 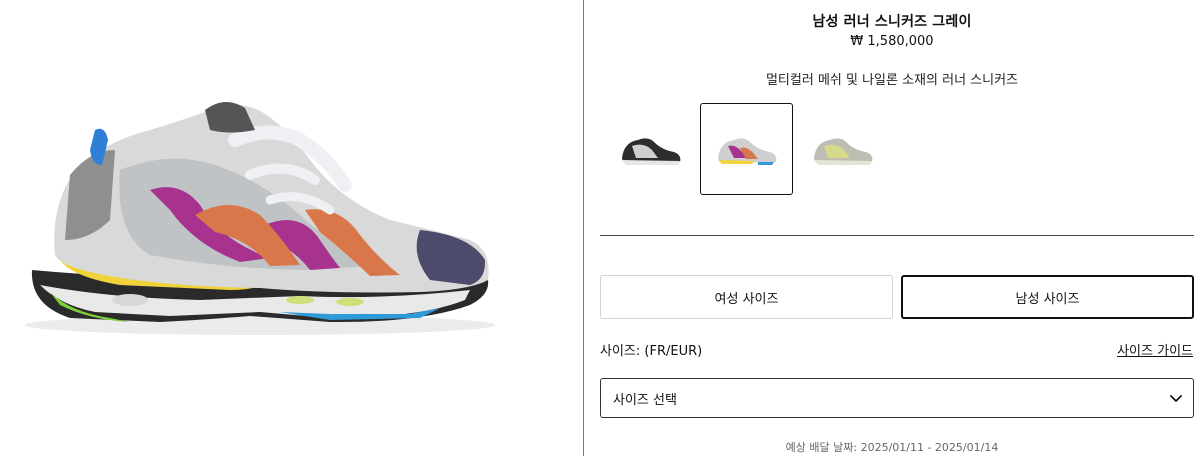 What do you see at coordinates (892, 22) in the screenshot?
I see `product-title: 남성 러너 스니커즈 그레이` at bounding box center [892, 22].